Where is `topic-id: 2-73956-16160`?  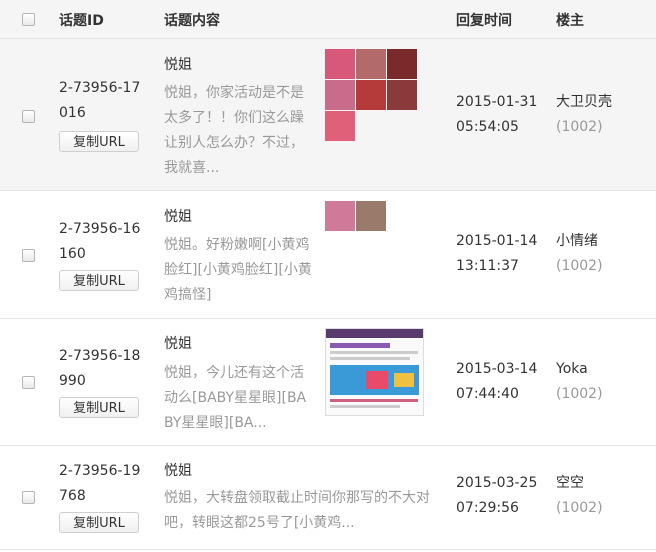 topic-id: 2-73956-16160 is located at coordinates (100, 241).